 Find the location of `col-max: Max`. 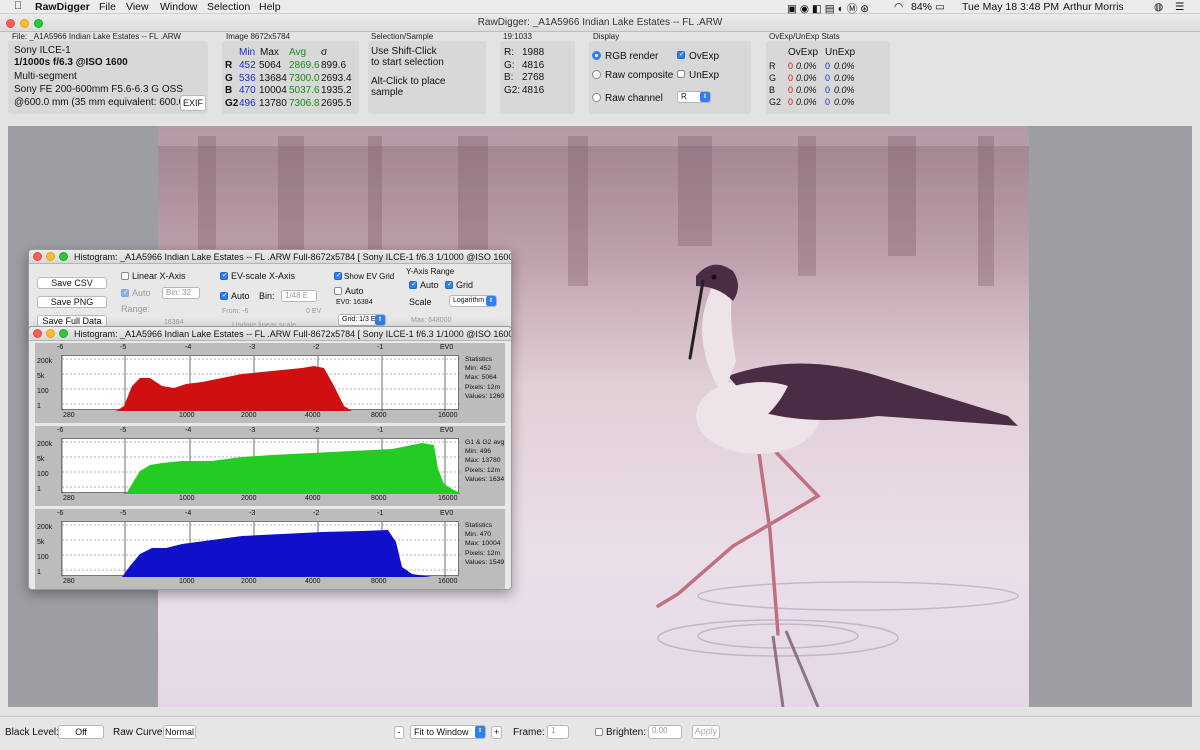

col-max: Max is located at coordinates (269, 52).